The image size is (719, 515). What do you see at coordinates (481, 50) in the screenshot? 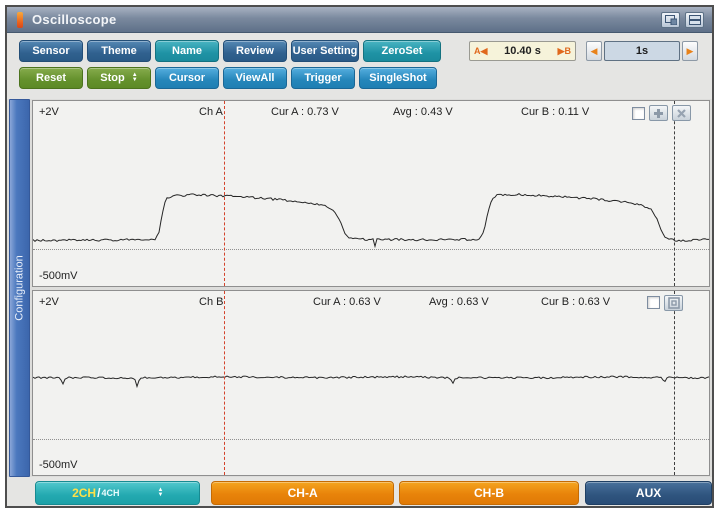
I see `marker-a-label: A◀` at bounding box center [481, 50].